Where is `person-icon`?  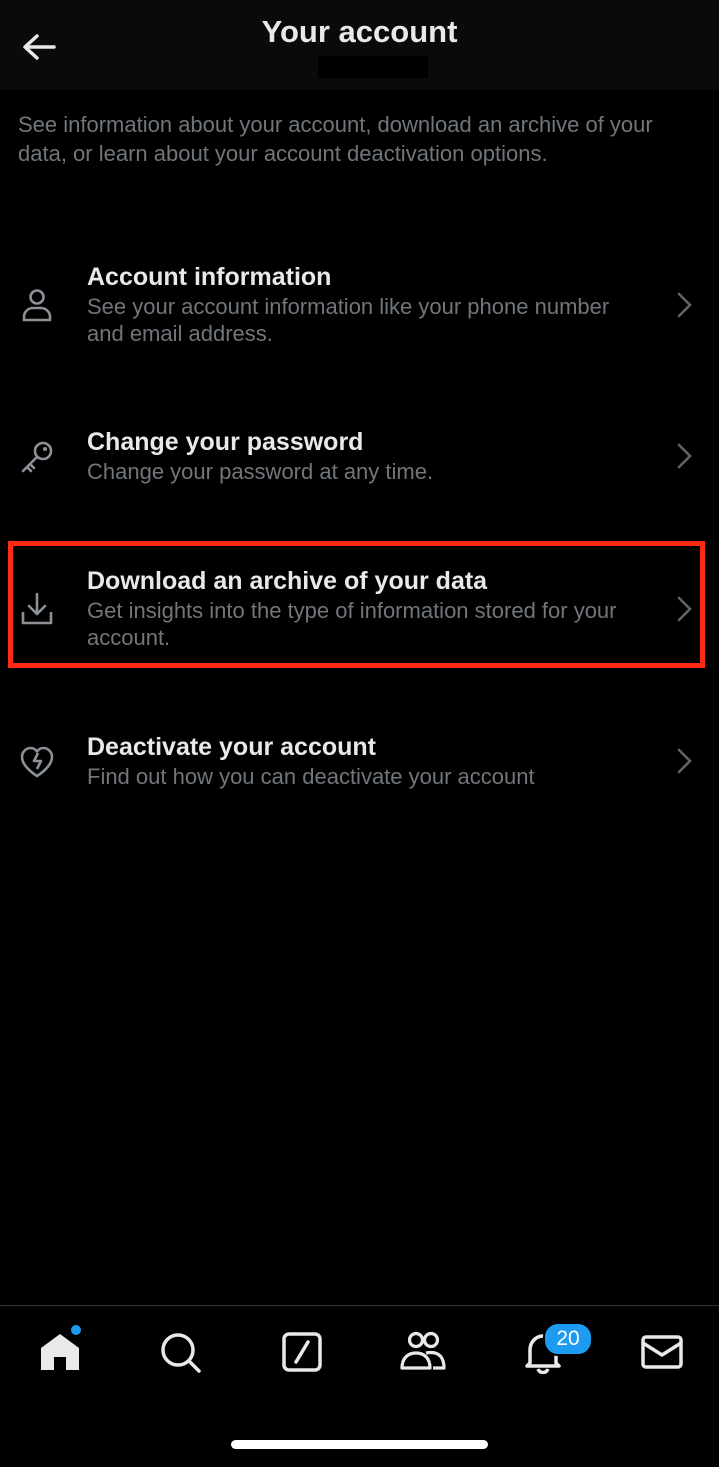 person-icon is located at coordinates (37, 305).